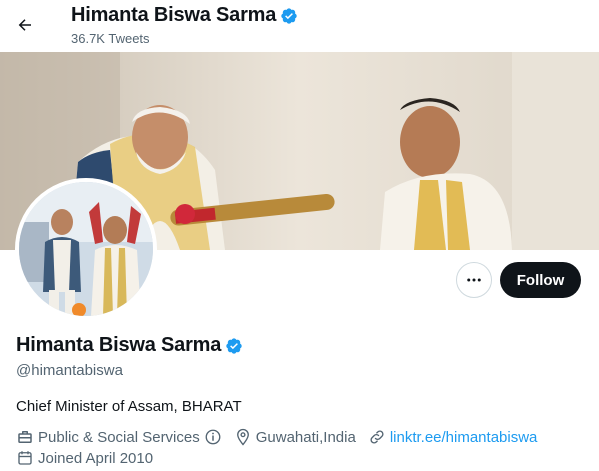  Describe the element at coordinates (464, 437) in the screenshot. I see `website-link: linktr.ee/himantabiswa` at that location.